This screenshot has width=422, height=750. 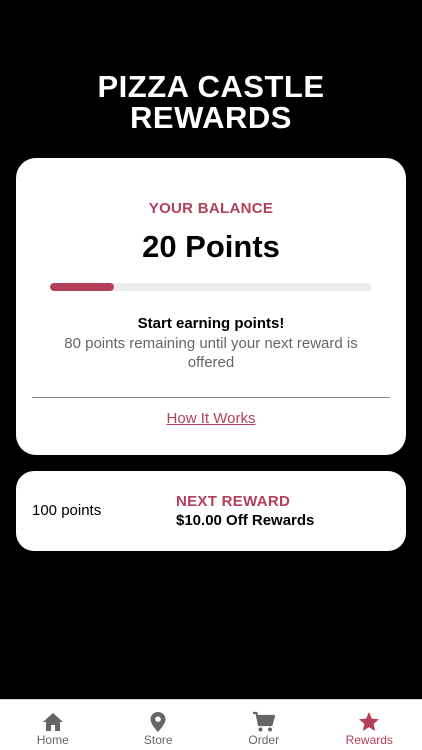 What do you see at coordinates (211, 287) in the screenshot?
I see `points-progress-bar` at bounding box center [211, 287].